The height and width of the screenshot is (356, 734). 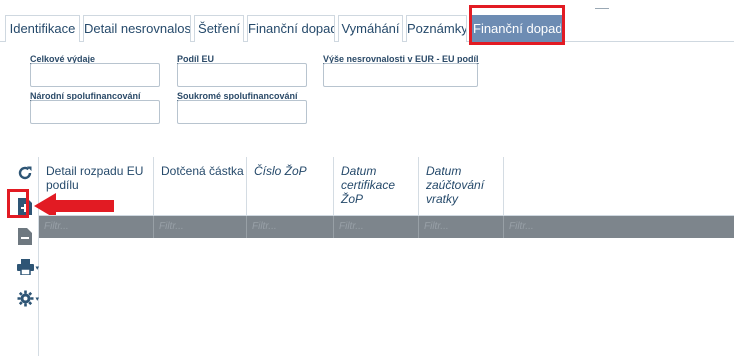 I want to click on column-header-empty, so click(x=619, y=186).